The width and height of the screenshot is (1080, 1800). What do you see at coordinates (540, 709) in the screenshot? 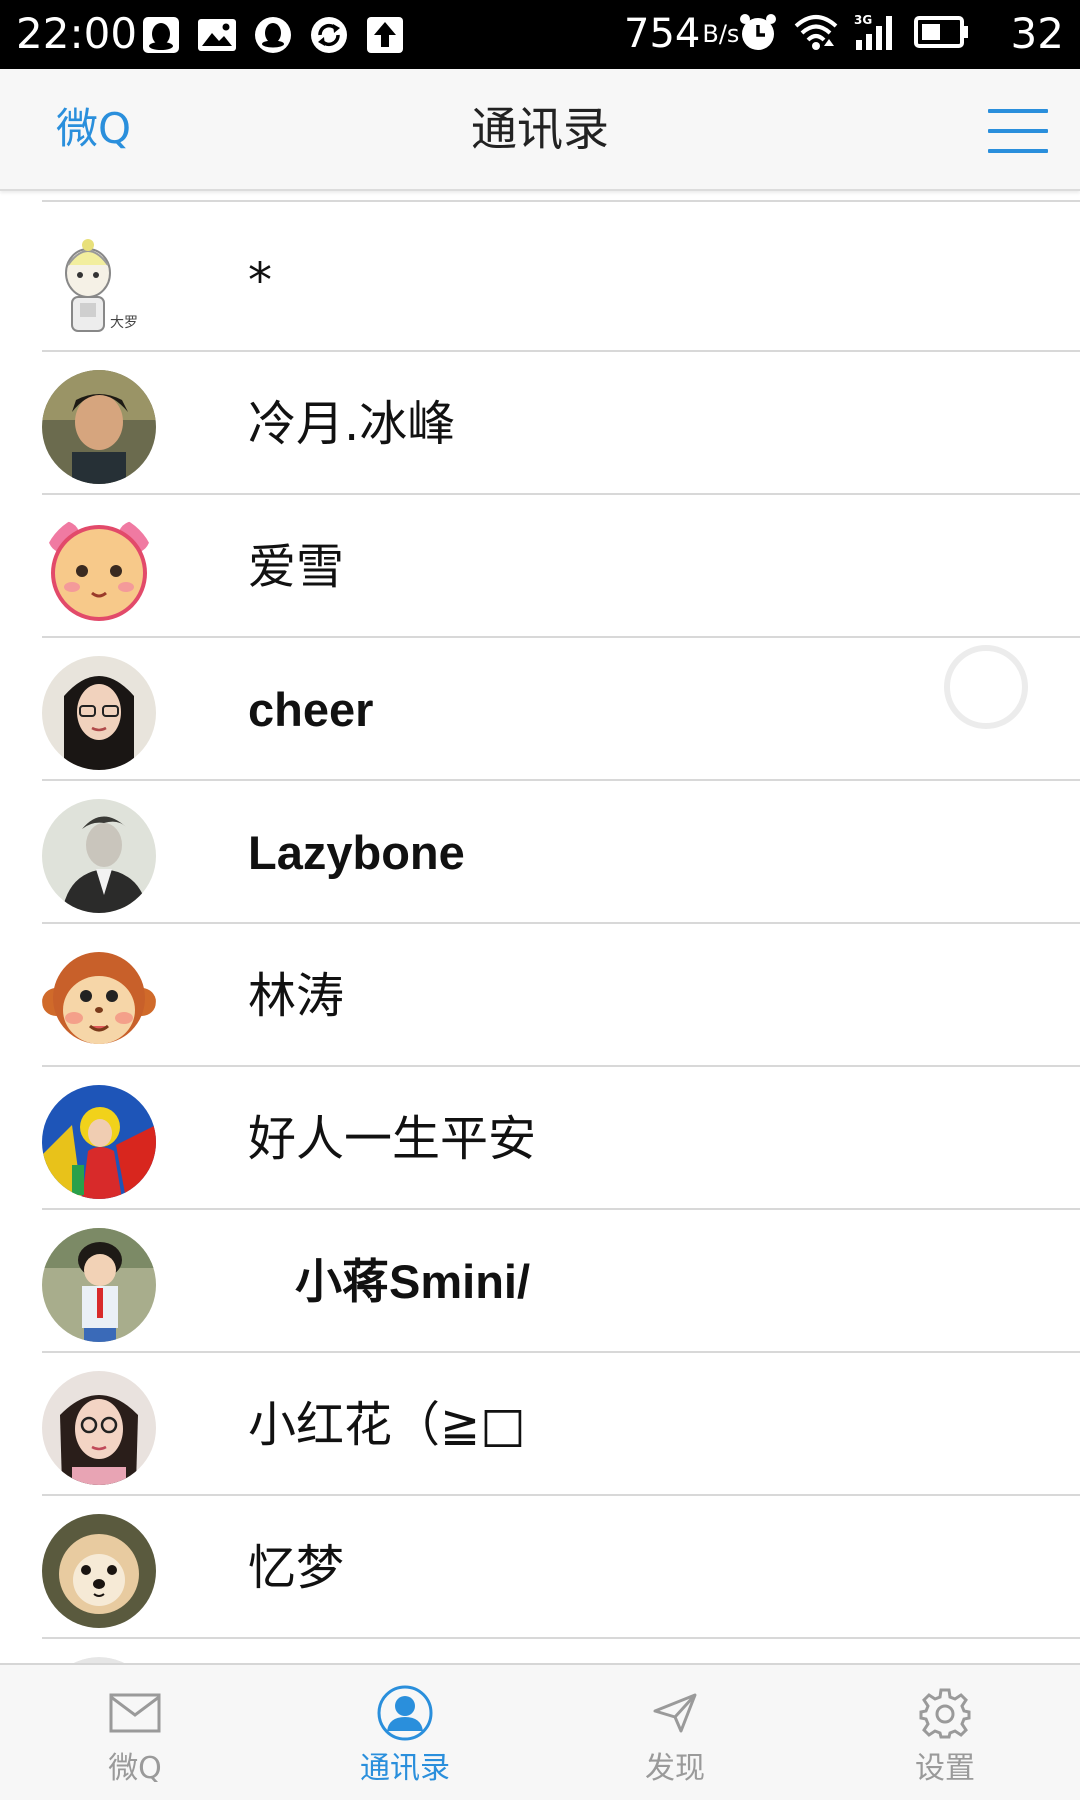
I see `list-item: cheer` at bounding box center [540, 709].